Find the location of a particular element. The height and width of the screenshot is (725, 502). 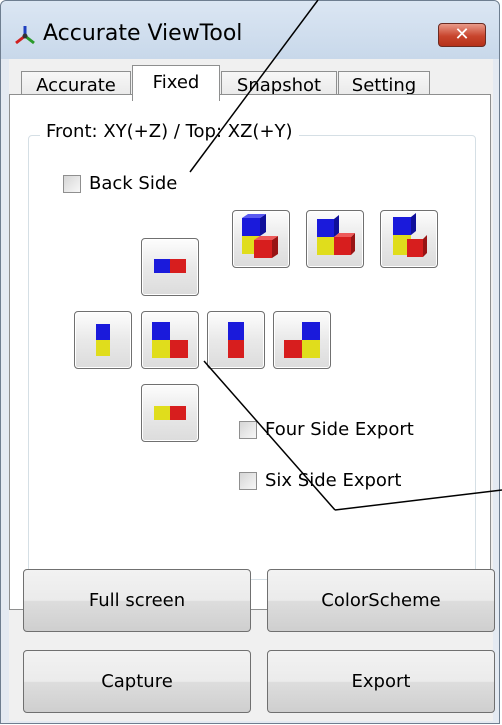

right-view-icon is located at coordinates (236, 340).